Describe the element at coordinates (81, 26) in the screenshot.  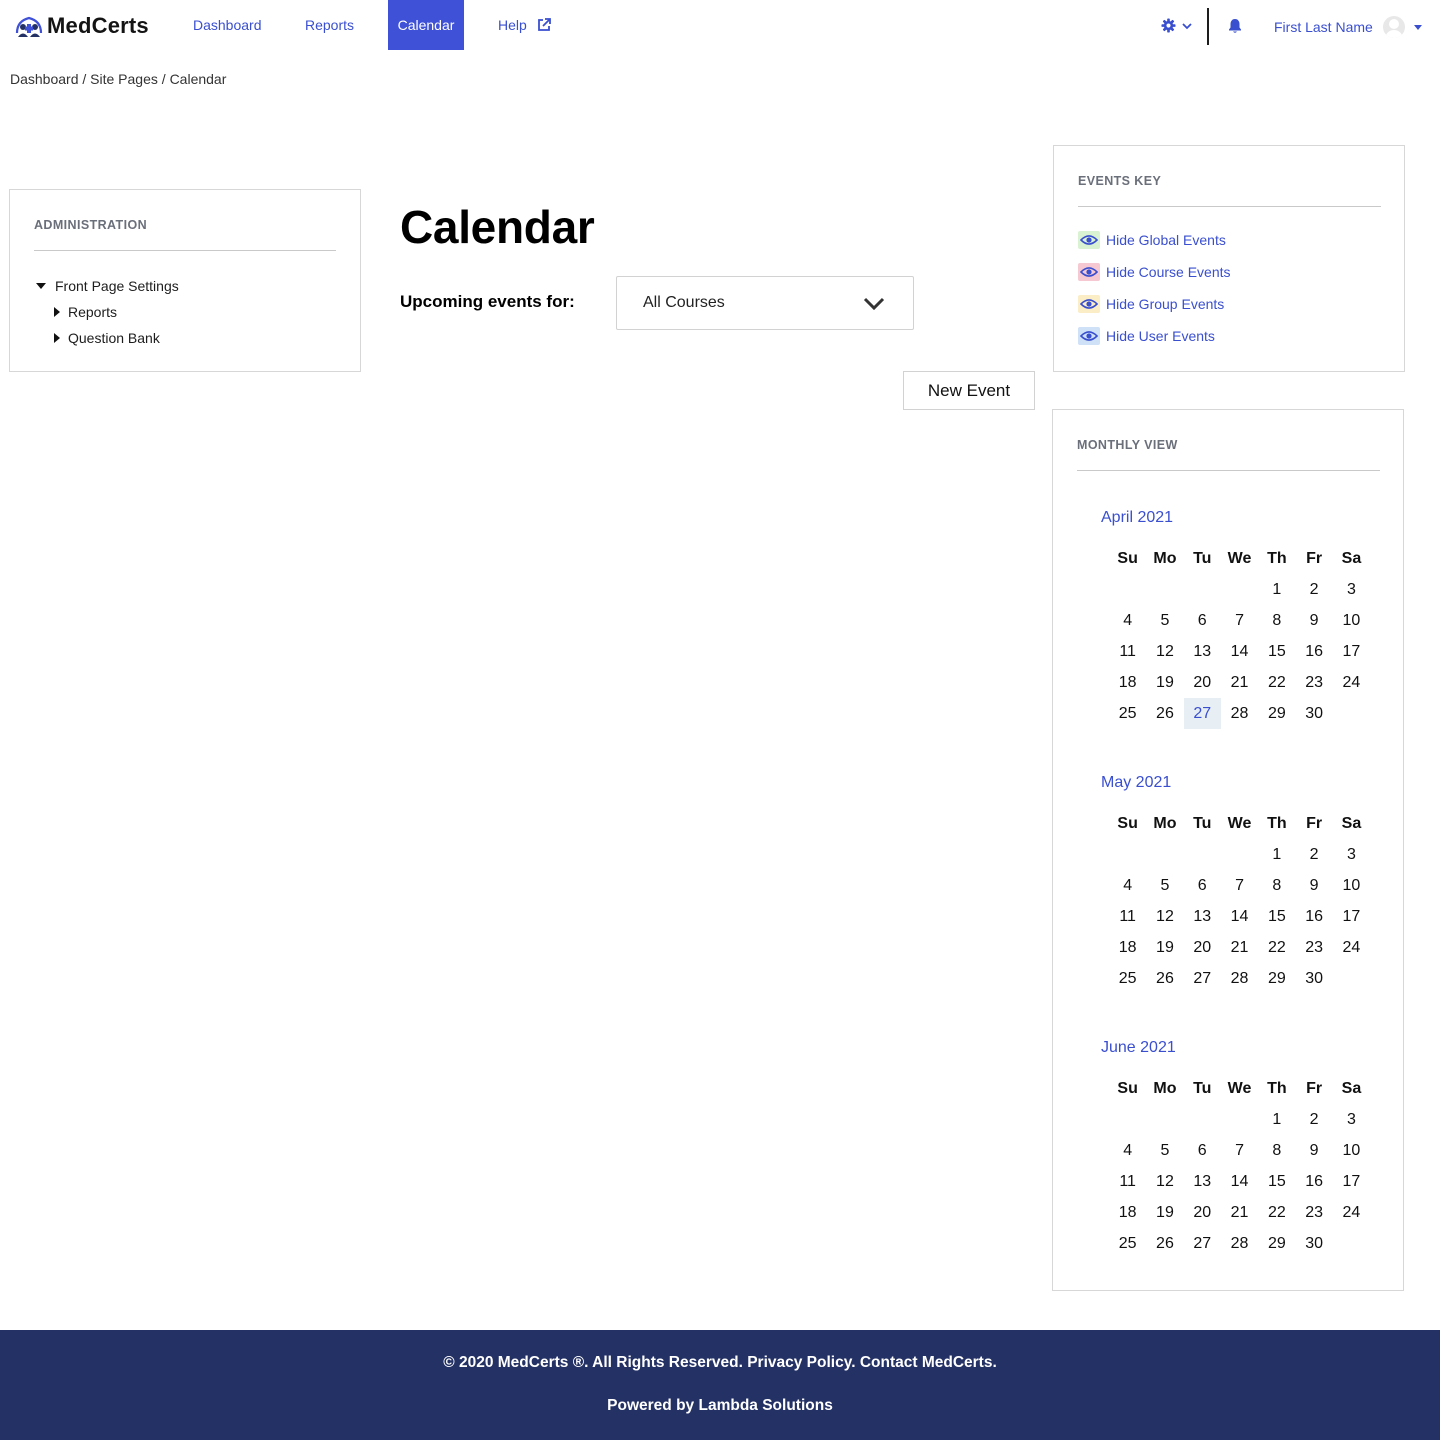
I see `brand-logo: MedCerts` at that location.